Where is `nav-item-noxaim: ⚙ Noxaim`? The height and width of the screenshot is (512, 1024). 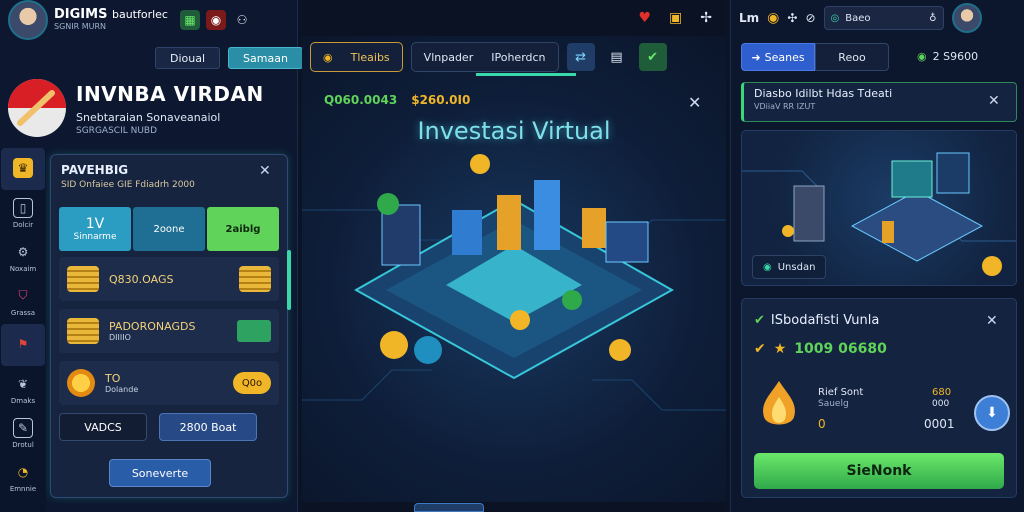 nav-item-noxaim: ⚙ Noxaim is located at coordinates (23, 257).